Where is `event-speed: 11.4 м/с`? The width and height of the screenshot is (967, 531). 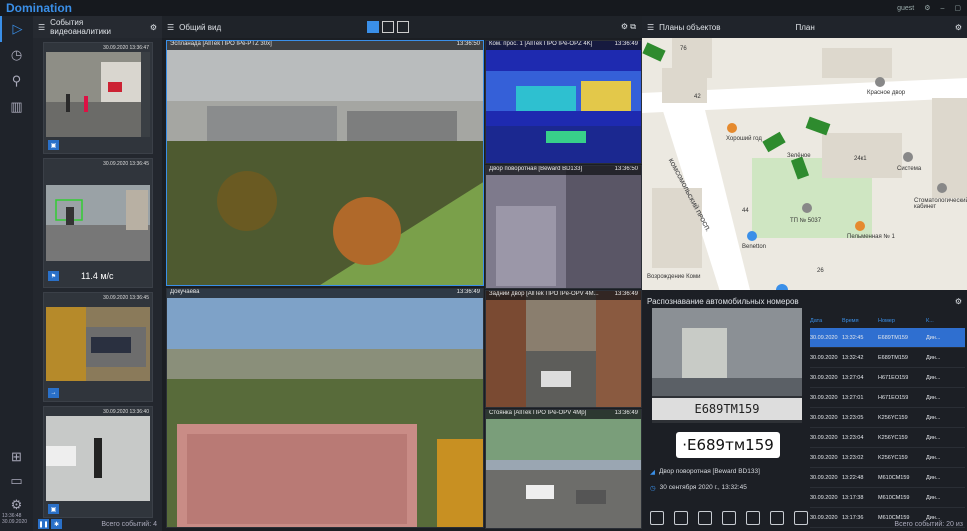 event-speed: 11.4 м/с is located at coordinates (97, 276).